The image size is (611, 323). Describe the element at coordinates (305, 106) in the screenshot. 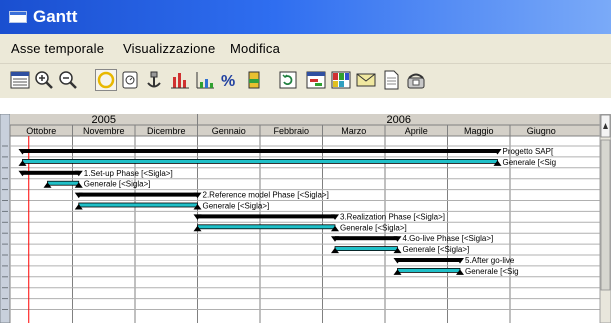

I see `toolbar-spacer` at that location.